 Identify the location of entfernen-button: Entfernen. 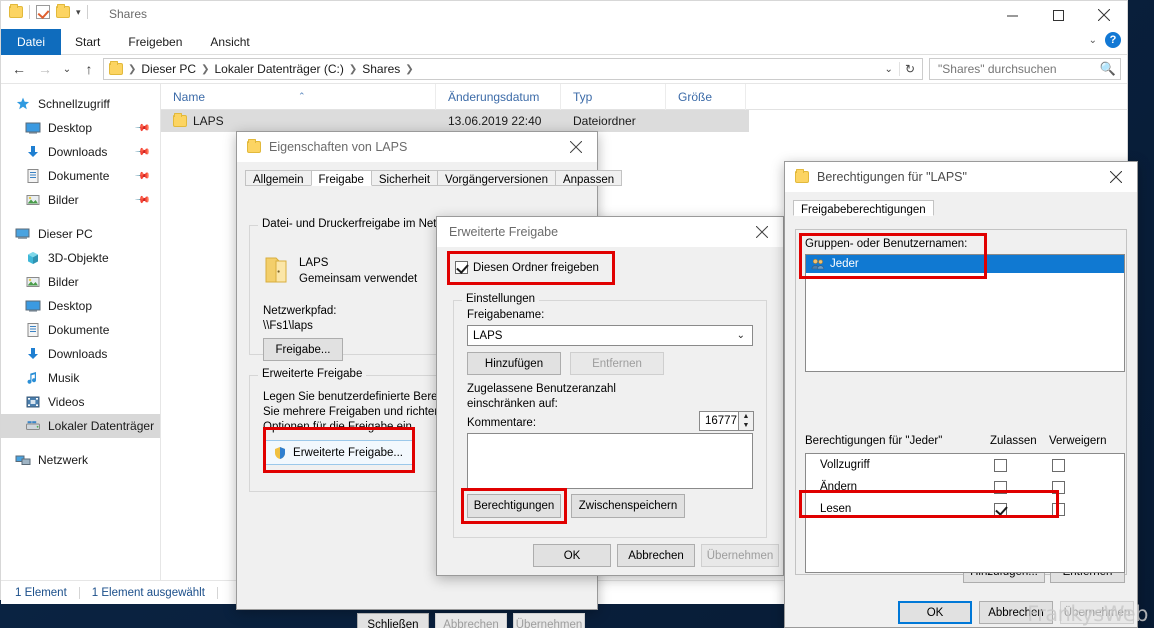
(617, 363).